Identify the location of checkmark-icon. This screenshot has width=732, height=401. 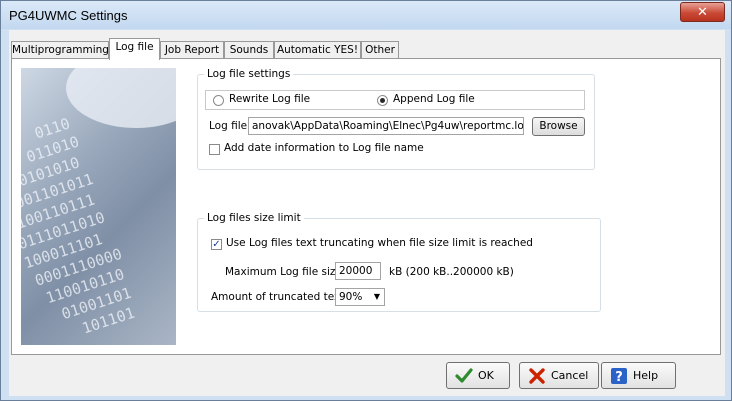
(464, 375).